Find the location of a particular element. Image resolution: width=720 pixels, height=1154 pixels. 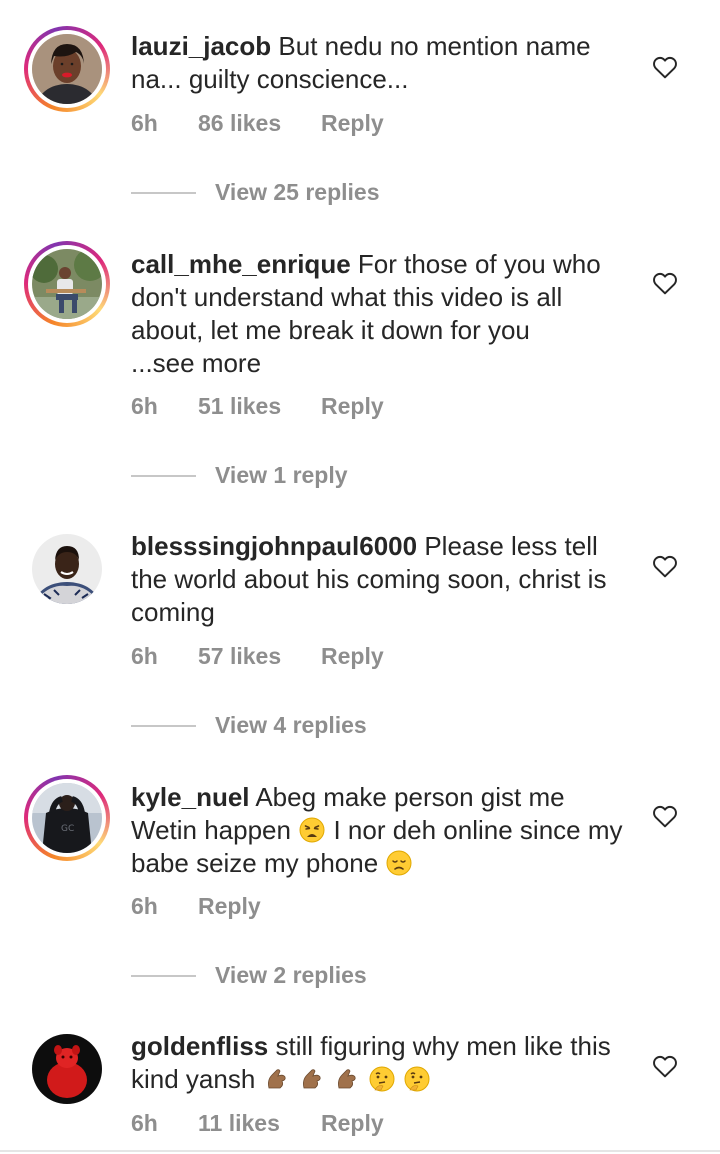

view-replies-label: View 4 replies is located at coordinates (291, 725).